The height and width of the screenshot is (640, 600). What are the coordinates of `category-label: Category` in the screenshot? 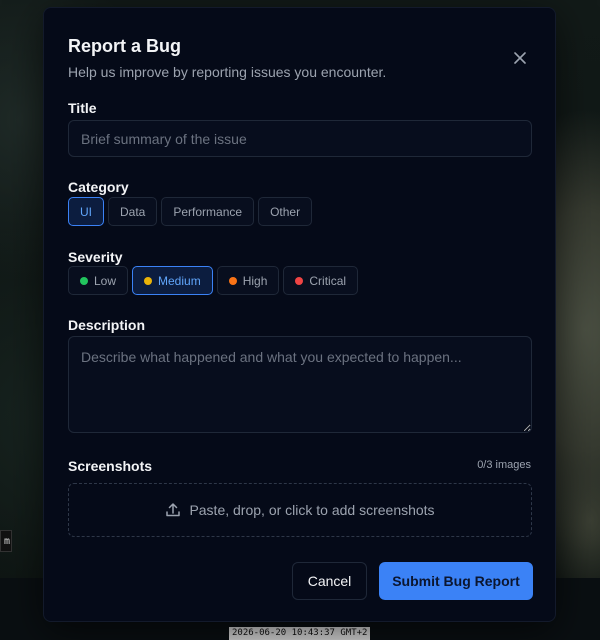 It's located at (98, 187).